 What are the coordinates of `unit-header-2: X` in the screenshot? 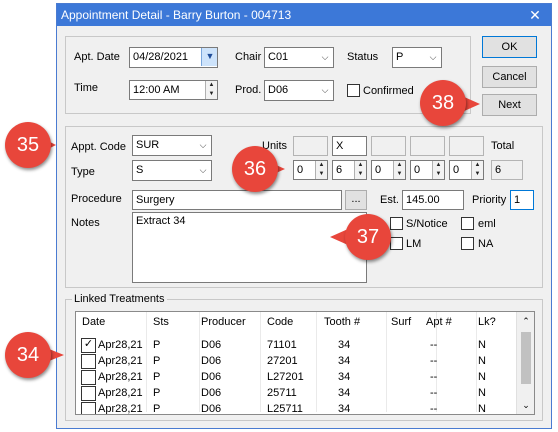 It's located at (349, 146).